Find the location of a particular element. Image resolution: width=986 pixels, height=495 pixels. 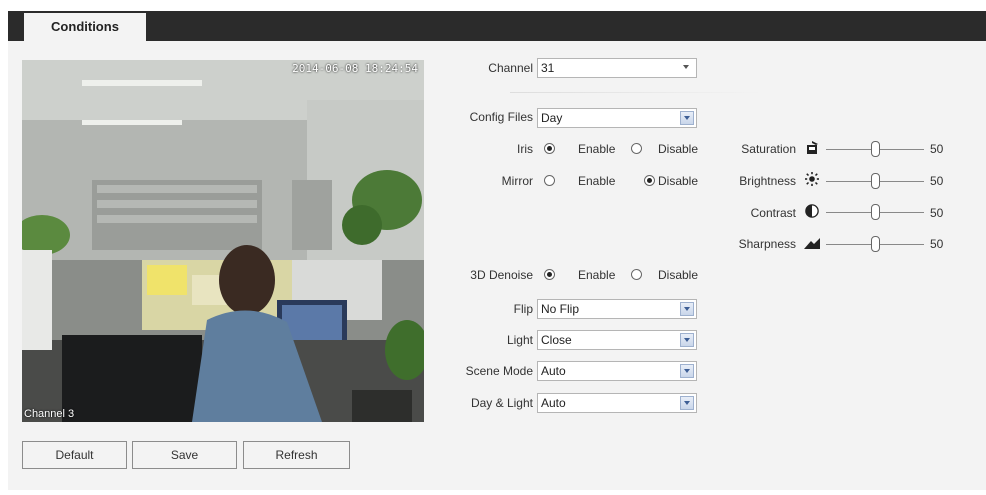

saturation-value: 50 is located at coordinates (937, 149).